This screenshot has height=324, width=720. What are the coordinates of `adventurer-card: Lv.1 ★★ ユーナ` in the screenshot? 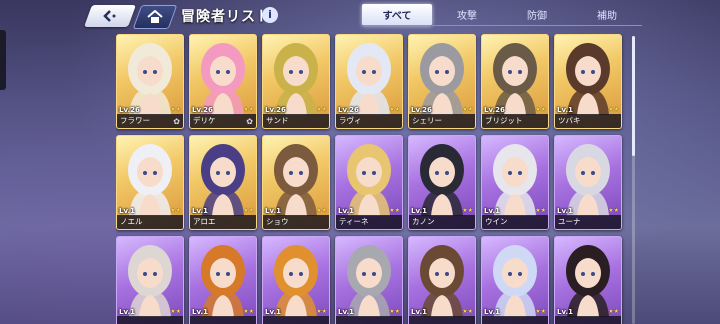 It's located at (588, 182).